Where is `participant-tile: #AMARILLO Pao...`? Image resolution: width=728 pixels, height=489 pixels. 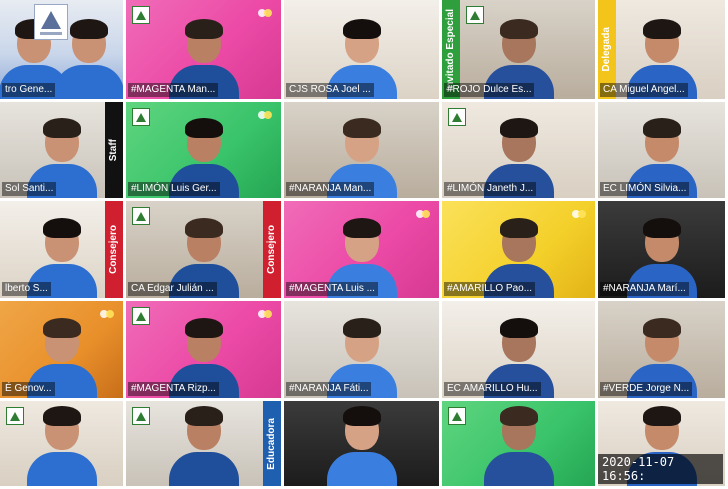
participant-tile: #AMARILLO Pao... is located at coordinates (518, 249).